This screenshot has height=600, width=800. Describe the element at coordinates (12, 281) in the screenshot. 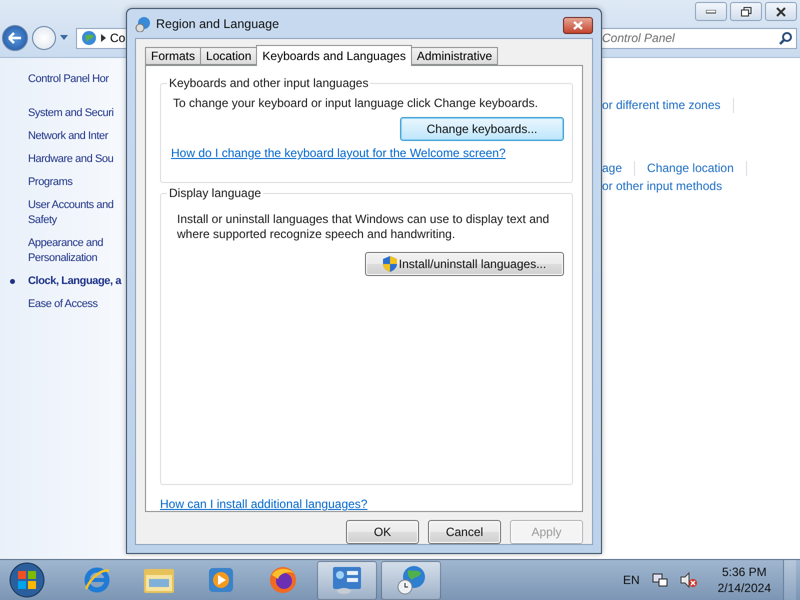

I see `bullet-icon` at that location.